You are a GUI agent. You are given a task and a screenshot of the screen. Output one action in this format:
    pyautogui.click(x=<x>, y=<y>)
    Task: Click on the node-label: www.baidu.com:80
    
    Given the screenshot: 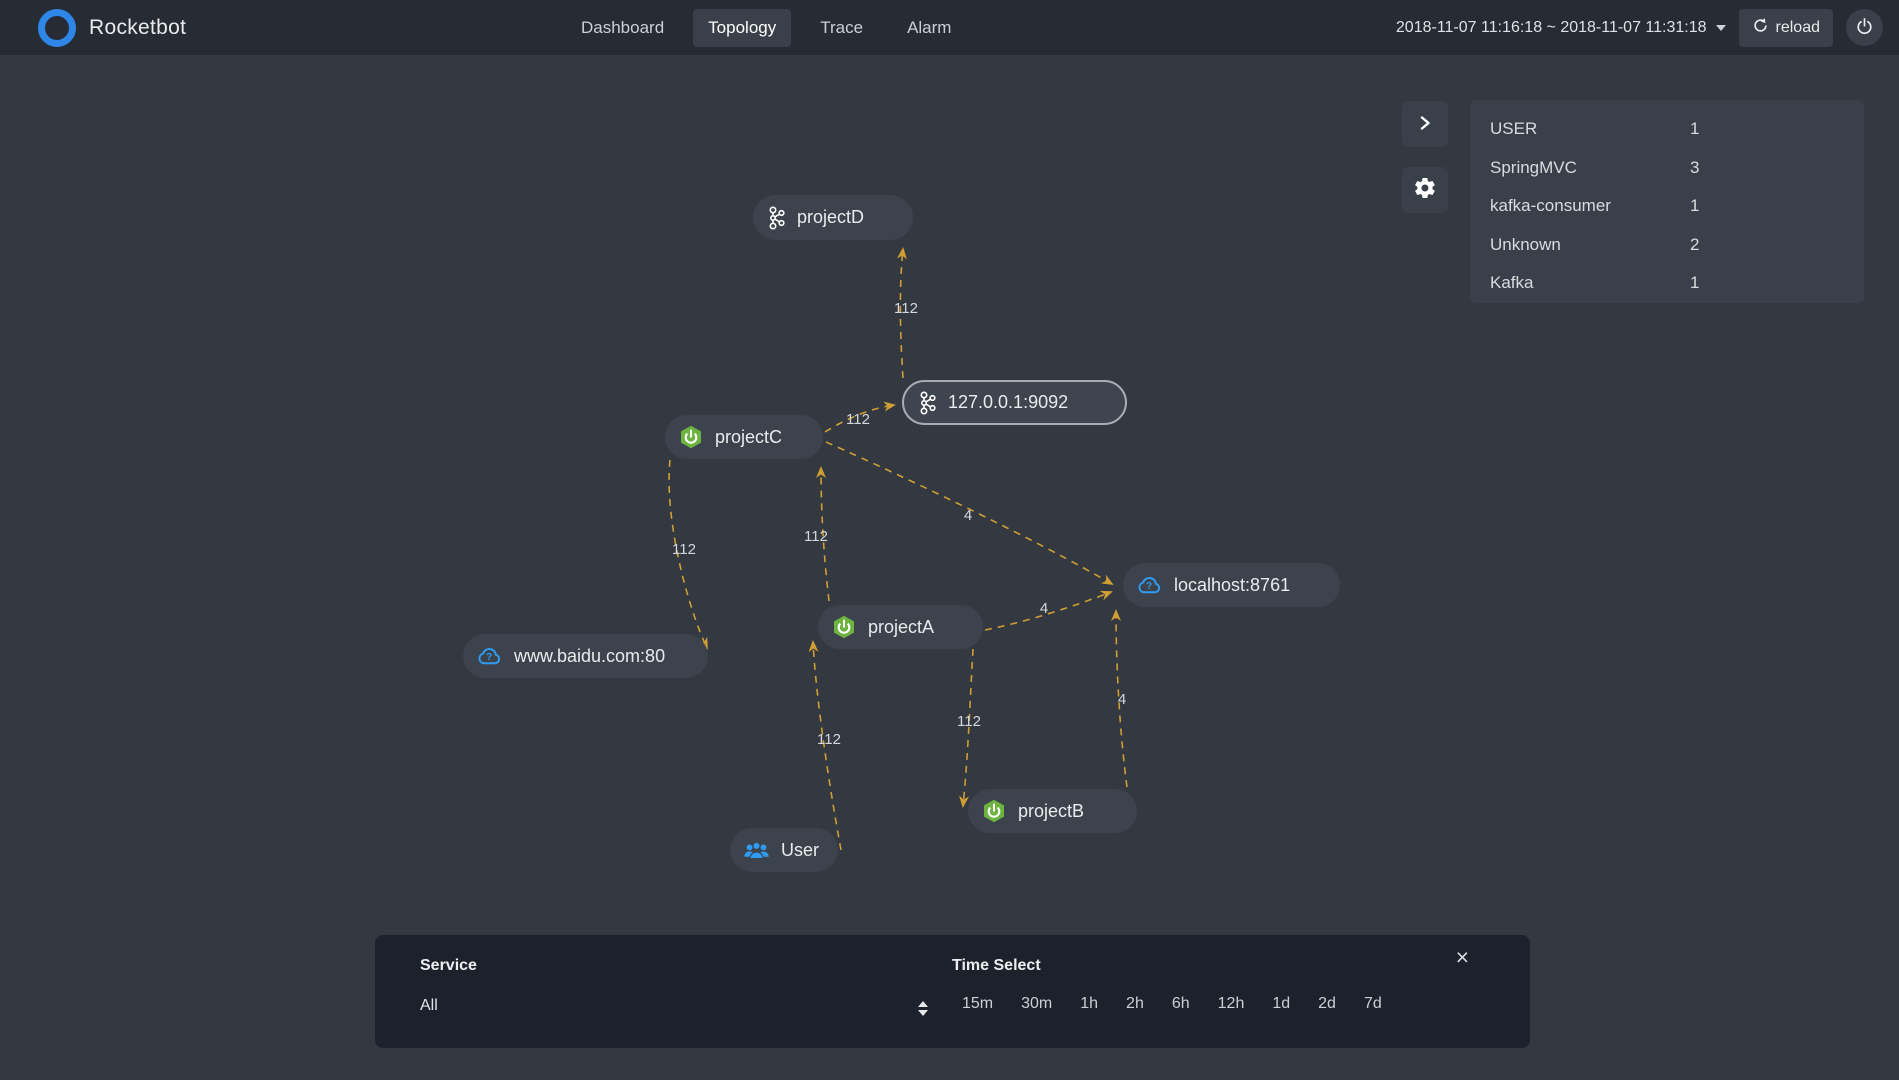 What is the action you would take?
    pyautogui.click(x=590, y=655)
    